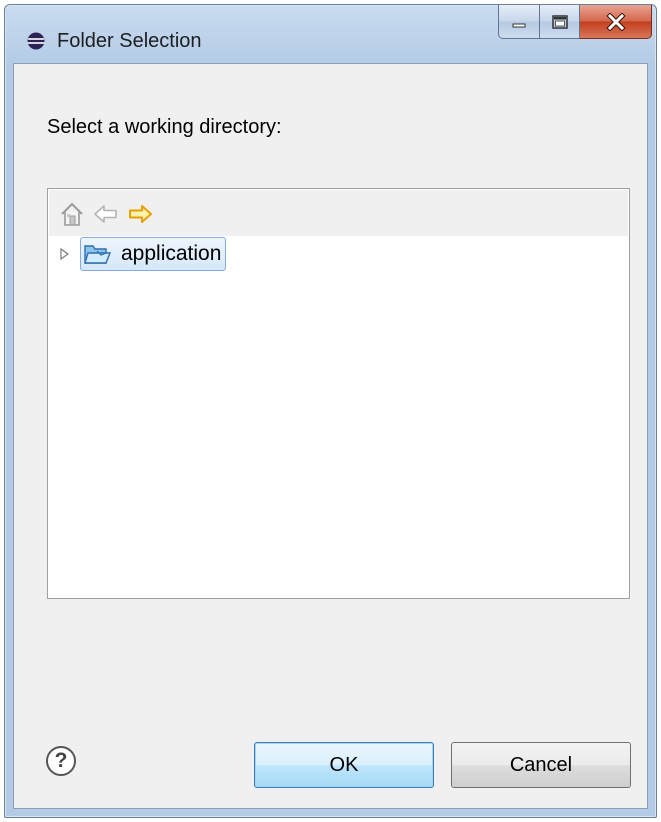 This screenshot has height=822, width=661. I want to click on maximize-button, so click(560, 22).